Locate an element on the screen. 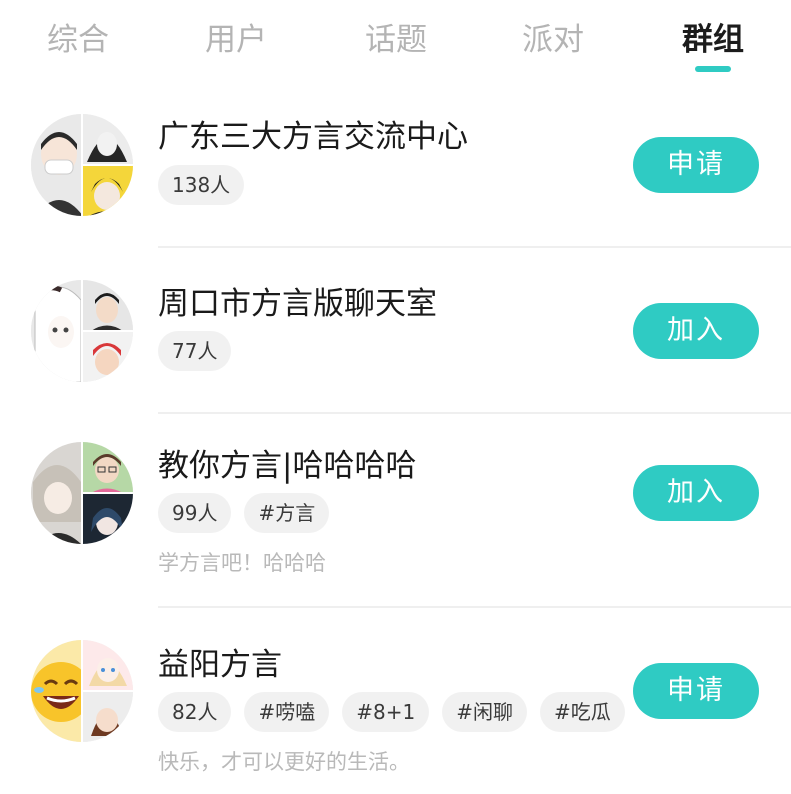 The height and width of the screenshot is (794, 791). group-tags: 138人 is located at coordinates (201, 185).